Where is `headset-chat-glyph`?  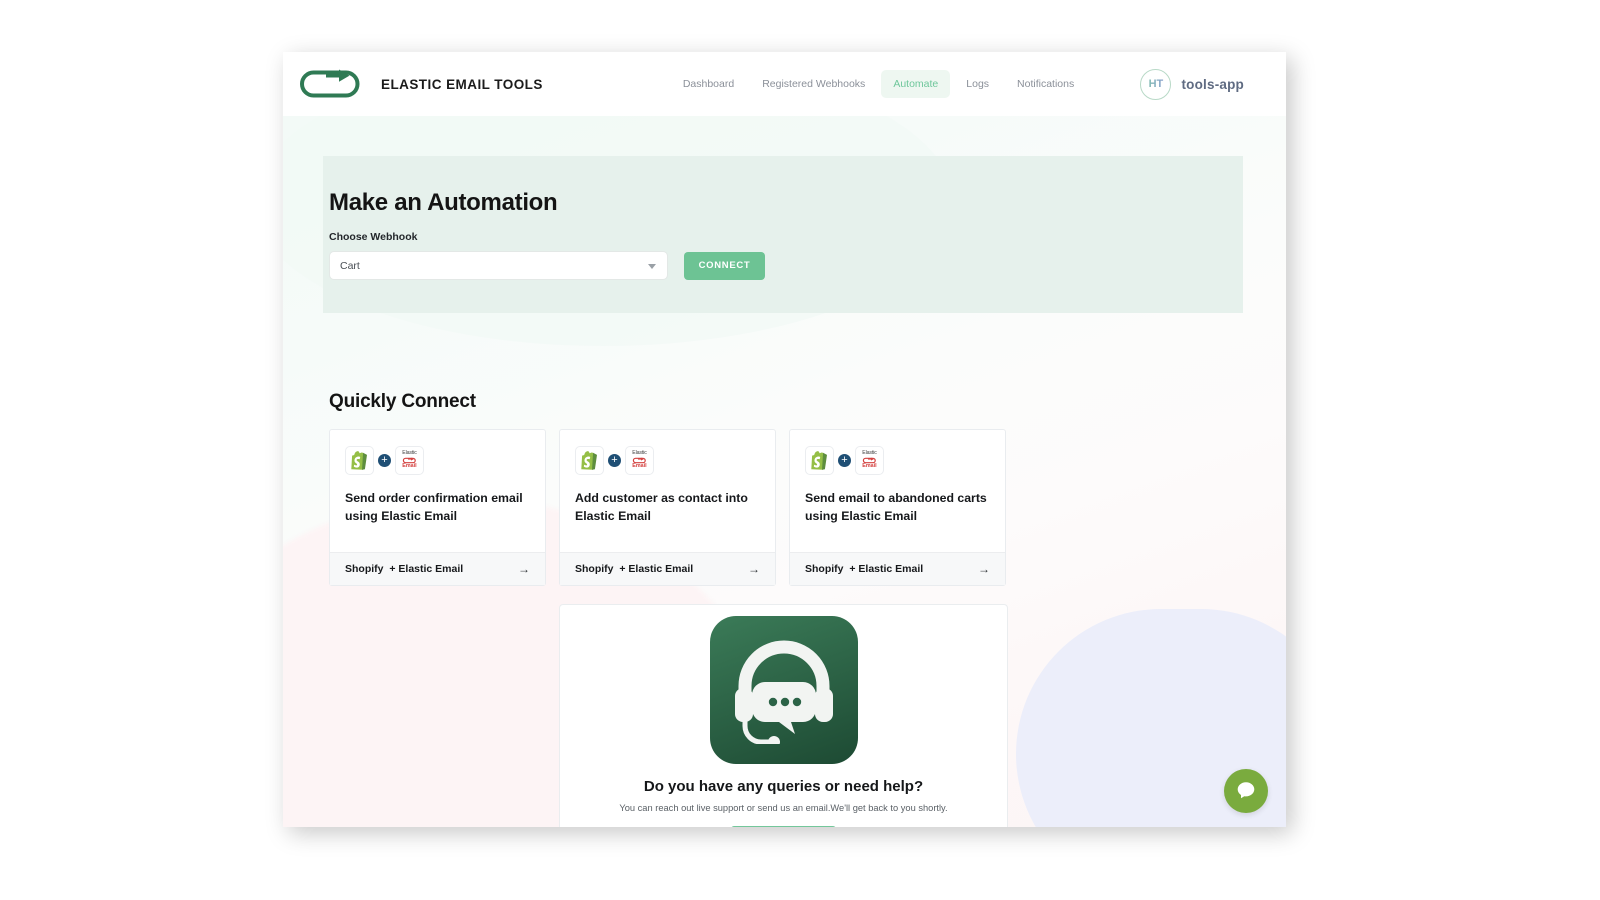 headset-chat-glyph is located at coordinates (783, 692).